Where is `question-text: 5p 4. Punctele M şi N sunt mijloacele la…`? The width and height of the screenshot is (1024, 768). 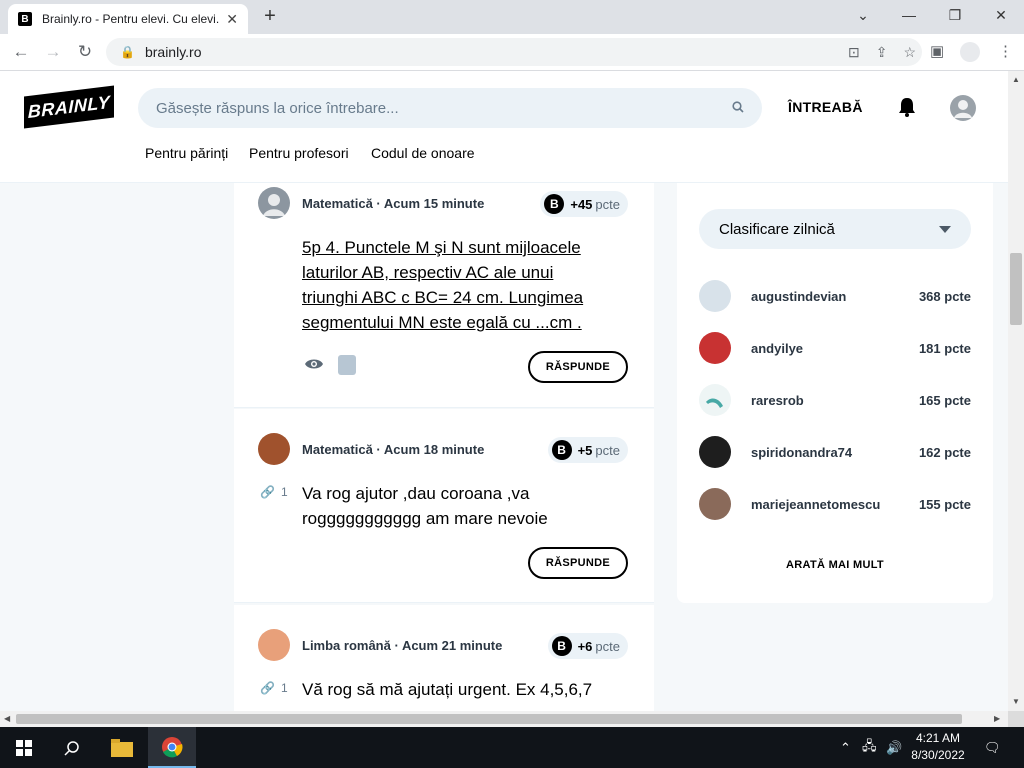 question-text: 5p 4. Punctele M şi N sunt mijloacele la… is located at coordinates (457, 285).